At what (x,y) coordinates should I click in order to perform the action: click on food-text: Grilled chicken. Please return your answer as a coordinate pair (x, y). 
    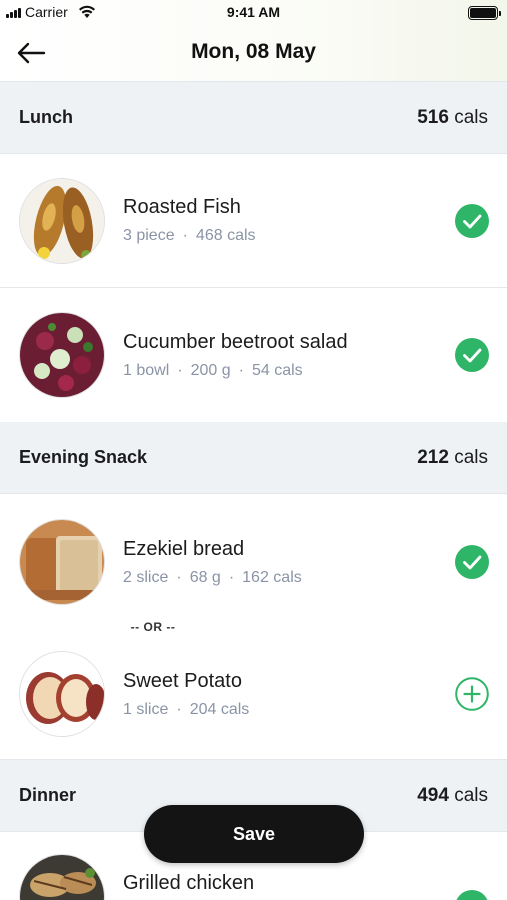
    Looking at the image, I should click on (188, 886).